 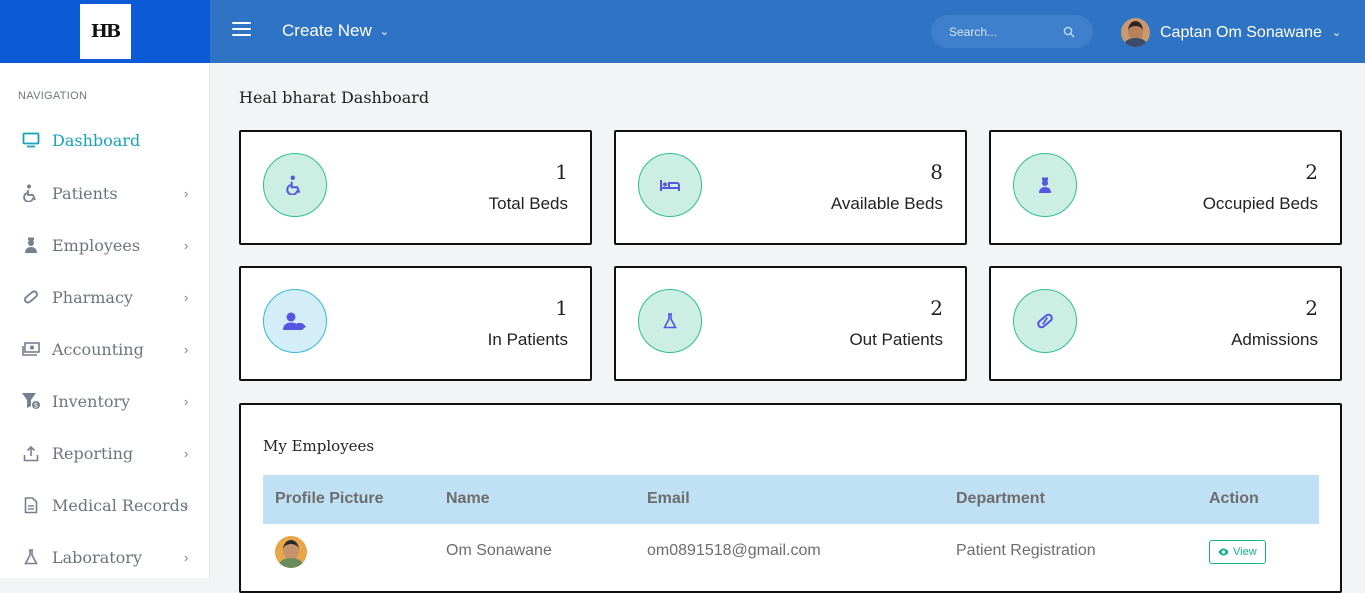 What do you see at coordinates (1026, 550) in the screenshot?
I see `employee-department: Patient Registration` at bounding box center [1026, 550].